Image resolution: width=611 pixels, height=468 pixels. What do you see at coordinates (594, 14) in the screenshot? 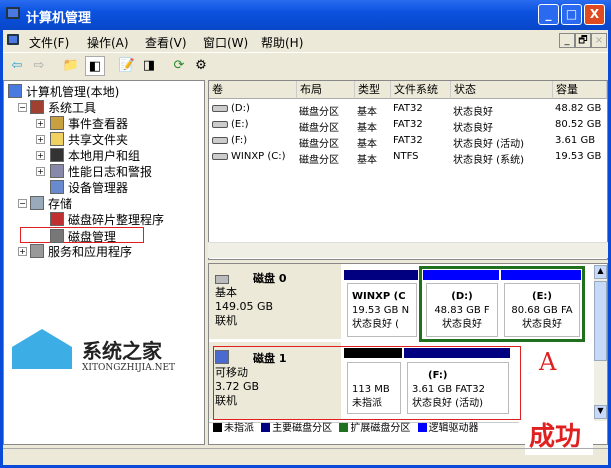
I see `close-button: X` at bounding box center [594, 14].